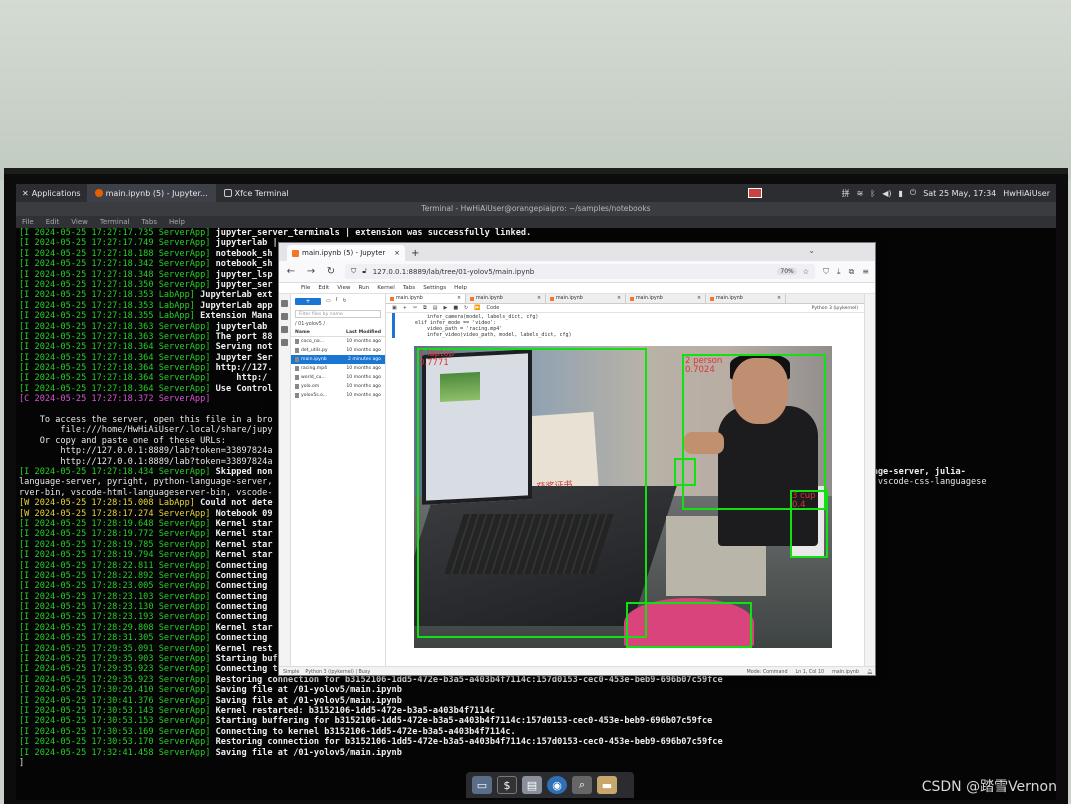 The height and width of the screenshot is (804, 1071). Describe the element at coordinates (177, 222) in the screenshot. I see `terminal-menu-help: Help` at that location.